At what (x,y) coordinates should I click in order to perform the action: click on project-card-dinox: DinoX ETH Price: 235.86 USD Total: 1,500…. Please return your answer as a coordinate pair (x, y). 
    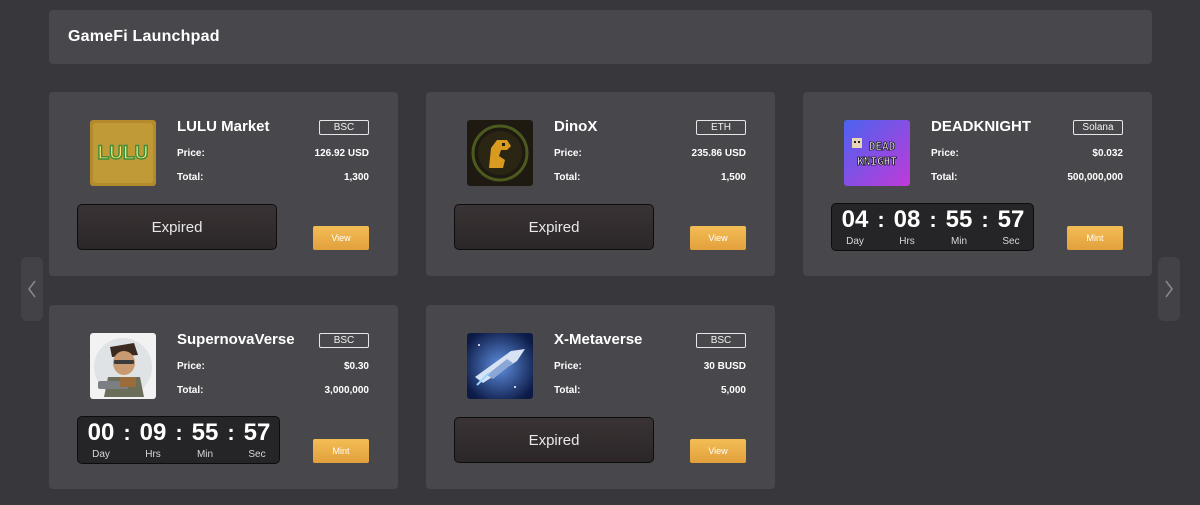
    Looking at the image, I should click on (600, 184).